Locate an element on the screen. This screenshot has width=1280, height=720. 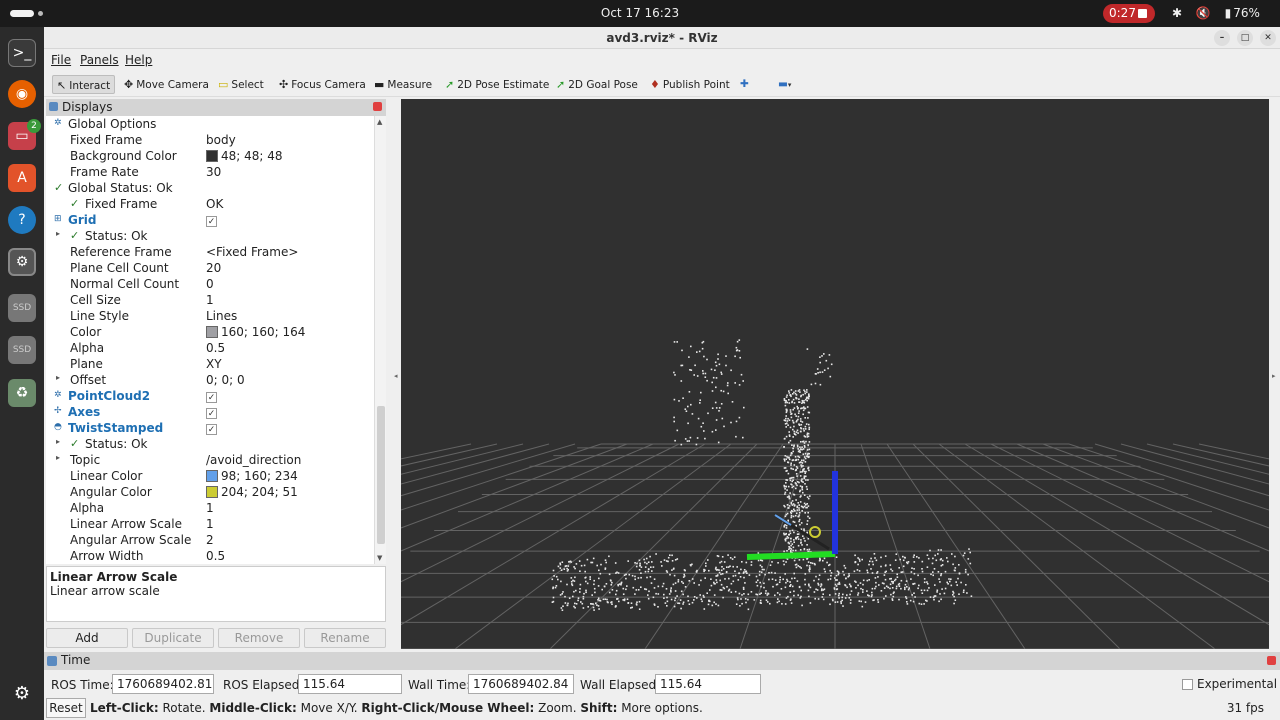
display-row-axes: ✢ Axes ✓ is located at coordinates (210, 412).